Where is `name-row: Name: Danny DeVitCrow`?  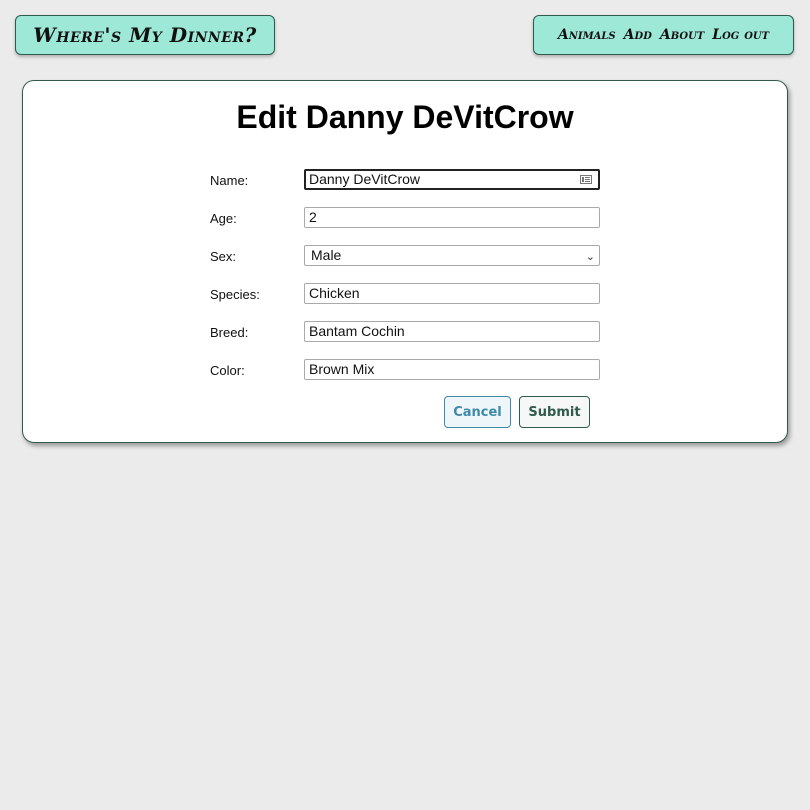
name-row: Name: Danny DeVitCrow is located at coordinates (406, 180).